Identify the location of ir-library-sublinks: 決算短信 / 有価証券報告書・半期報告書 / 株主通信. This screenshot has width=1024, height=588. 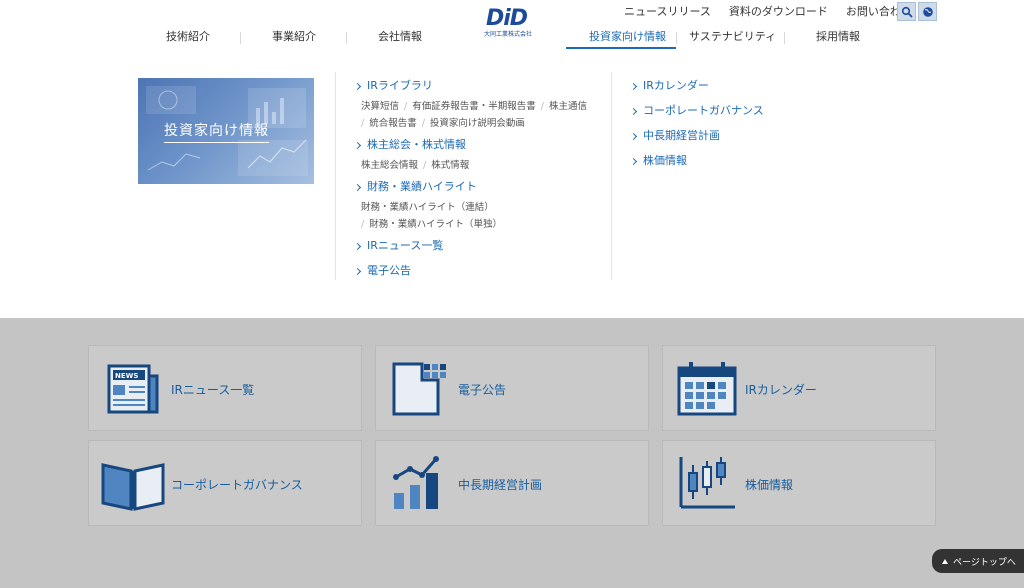
(474, 105).